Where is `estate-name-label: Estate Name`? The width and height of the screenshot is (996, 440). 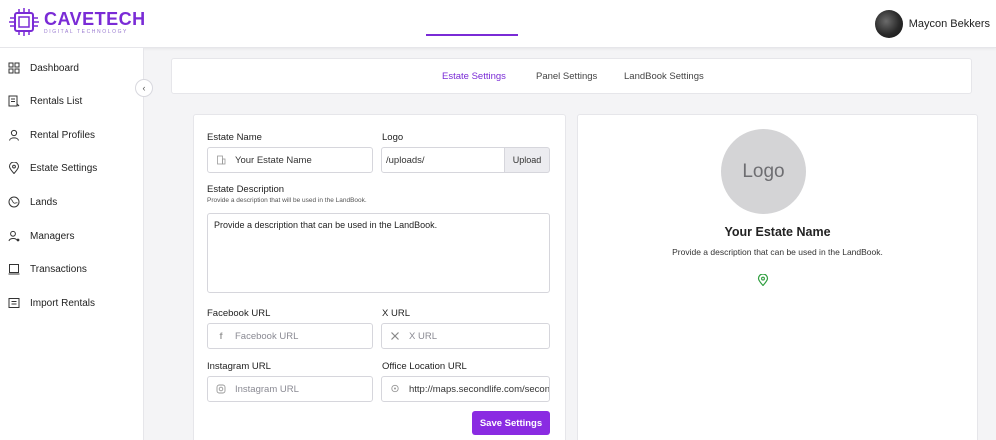
estate-name-label: Estate Name is located at coordinates (234, 137).